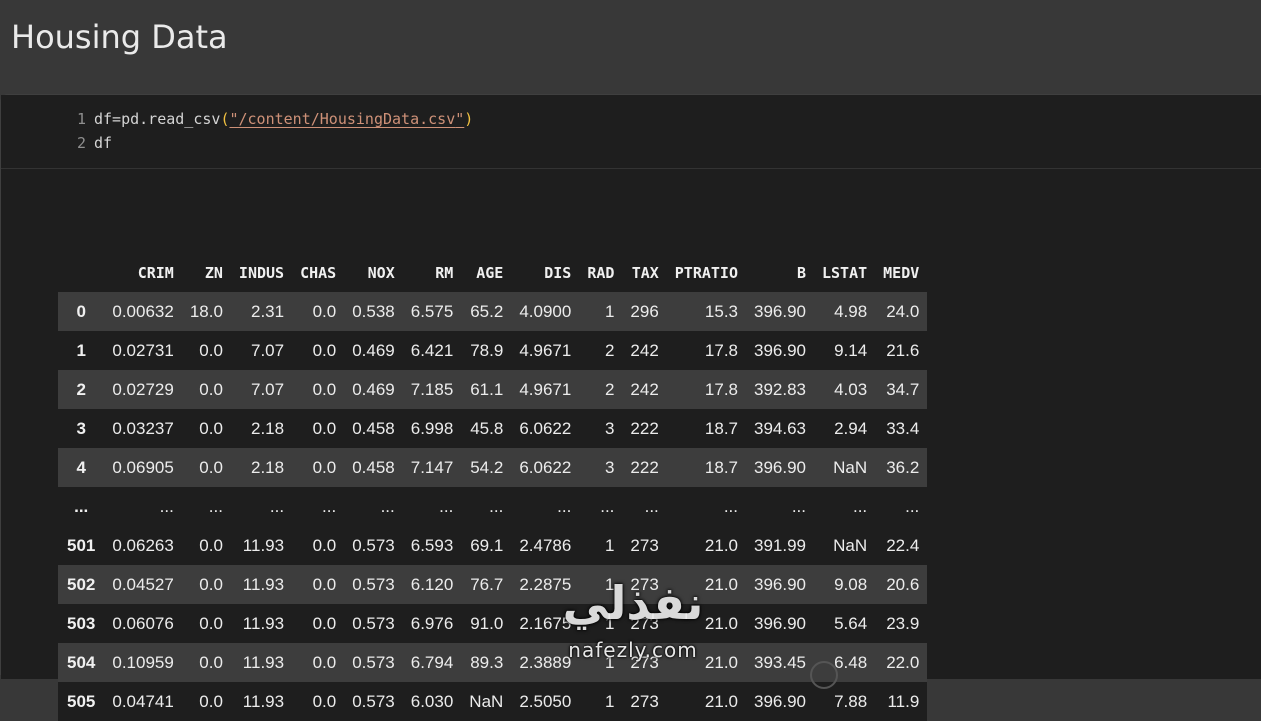 Image resolution: width=1261 pixels, height=721 pixels. Describe the element at coordinates (81, 701) in the screenshot. I see `row-index: 505` at that location.